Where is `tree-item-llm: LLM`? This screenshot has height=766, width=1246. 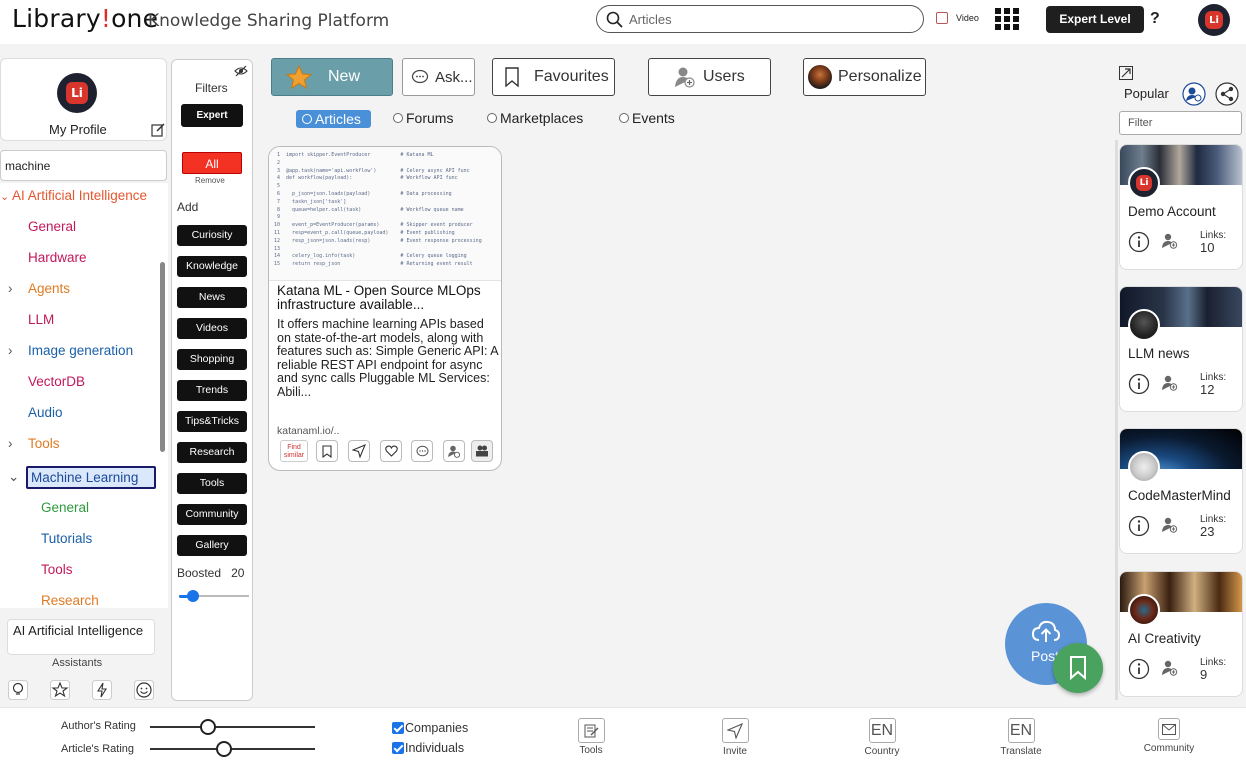
tree-item-llm: LLM is located at coordinates (41, 319).